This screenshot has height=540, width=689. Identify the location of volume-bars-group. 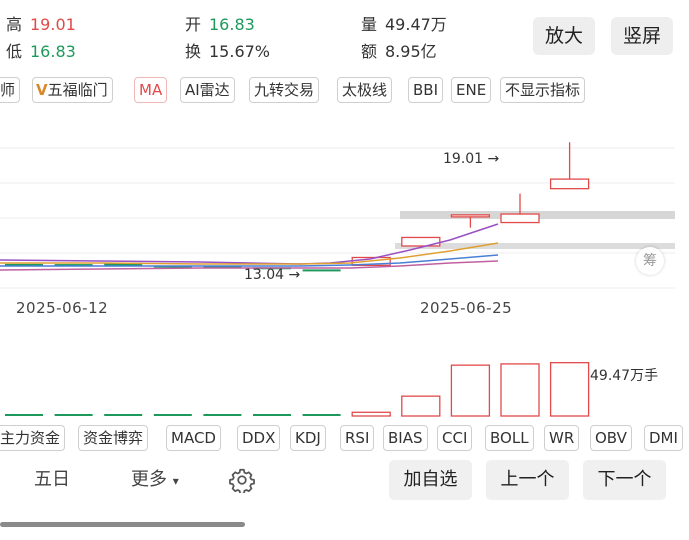
(297, 389).